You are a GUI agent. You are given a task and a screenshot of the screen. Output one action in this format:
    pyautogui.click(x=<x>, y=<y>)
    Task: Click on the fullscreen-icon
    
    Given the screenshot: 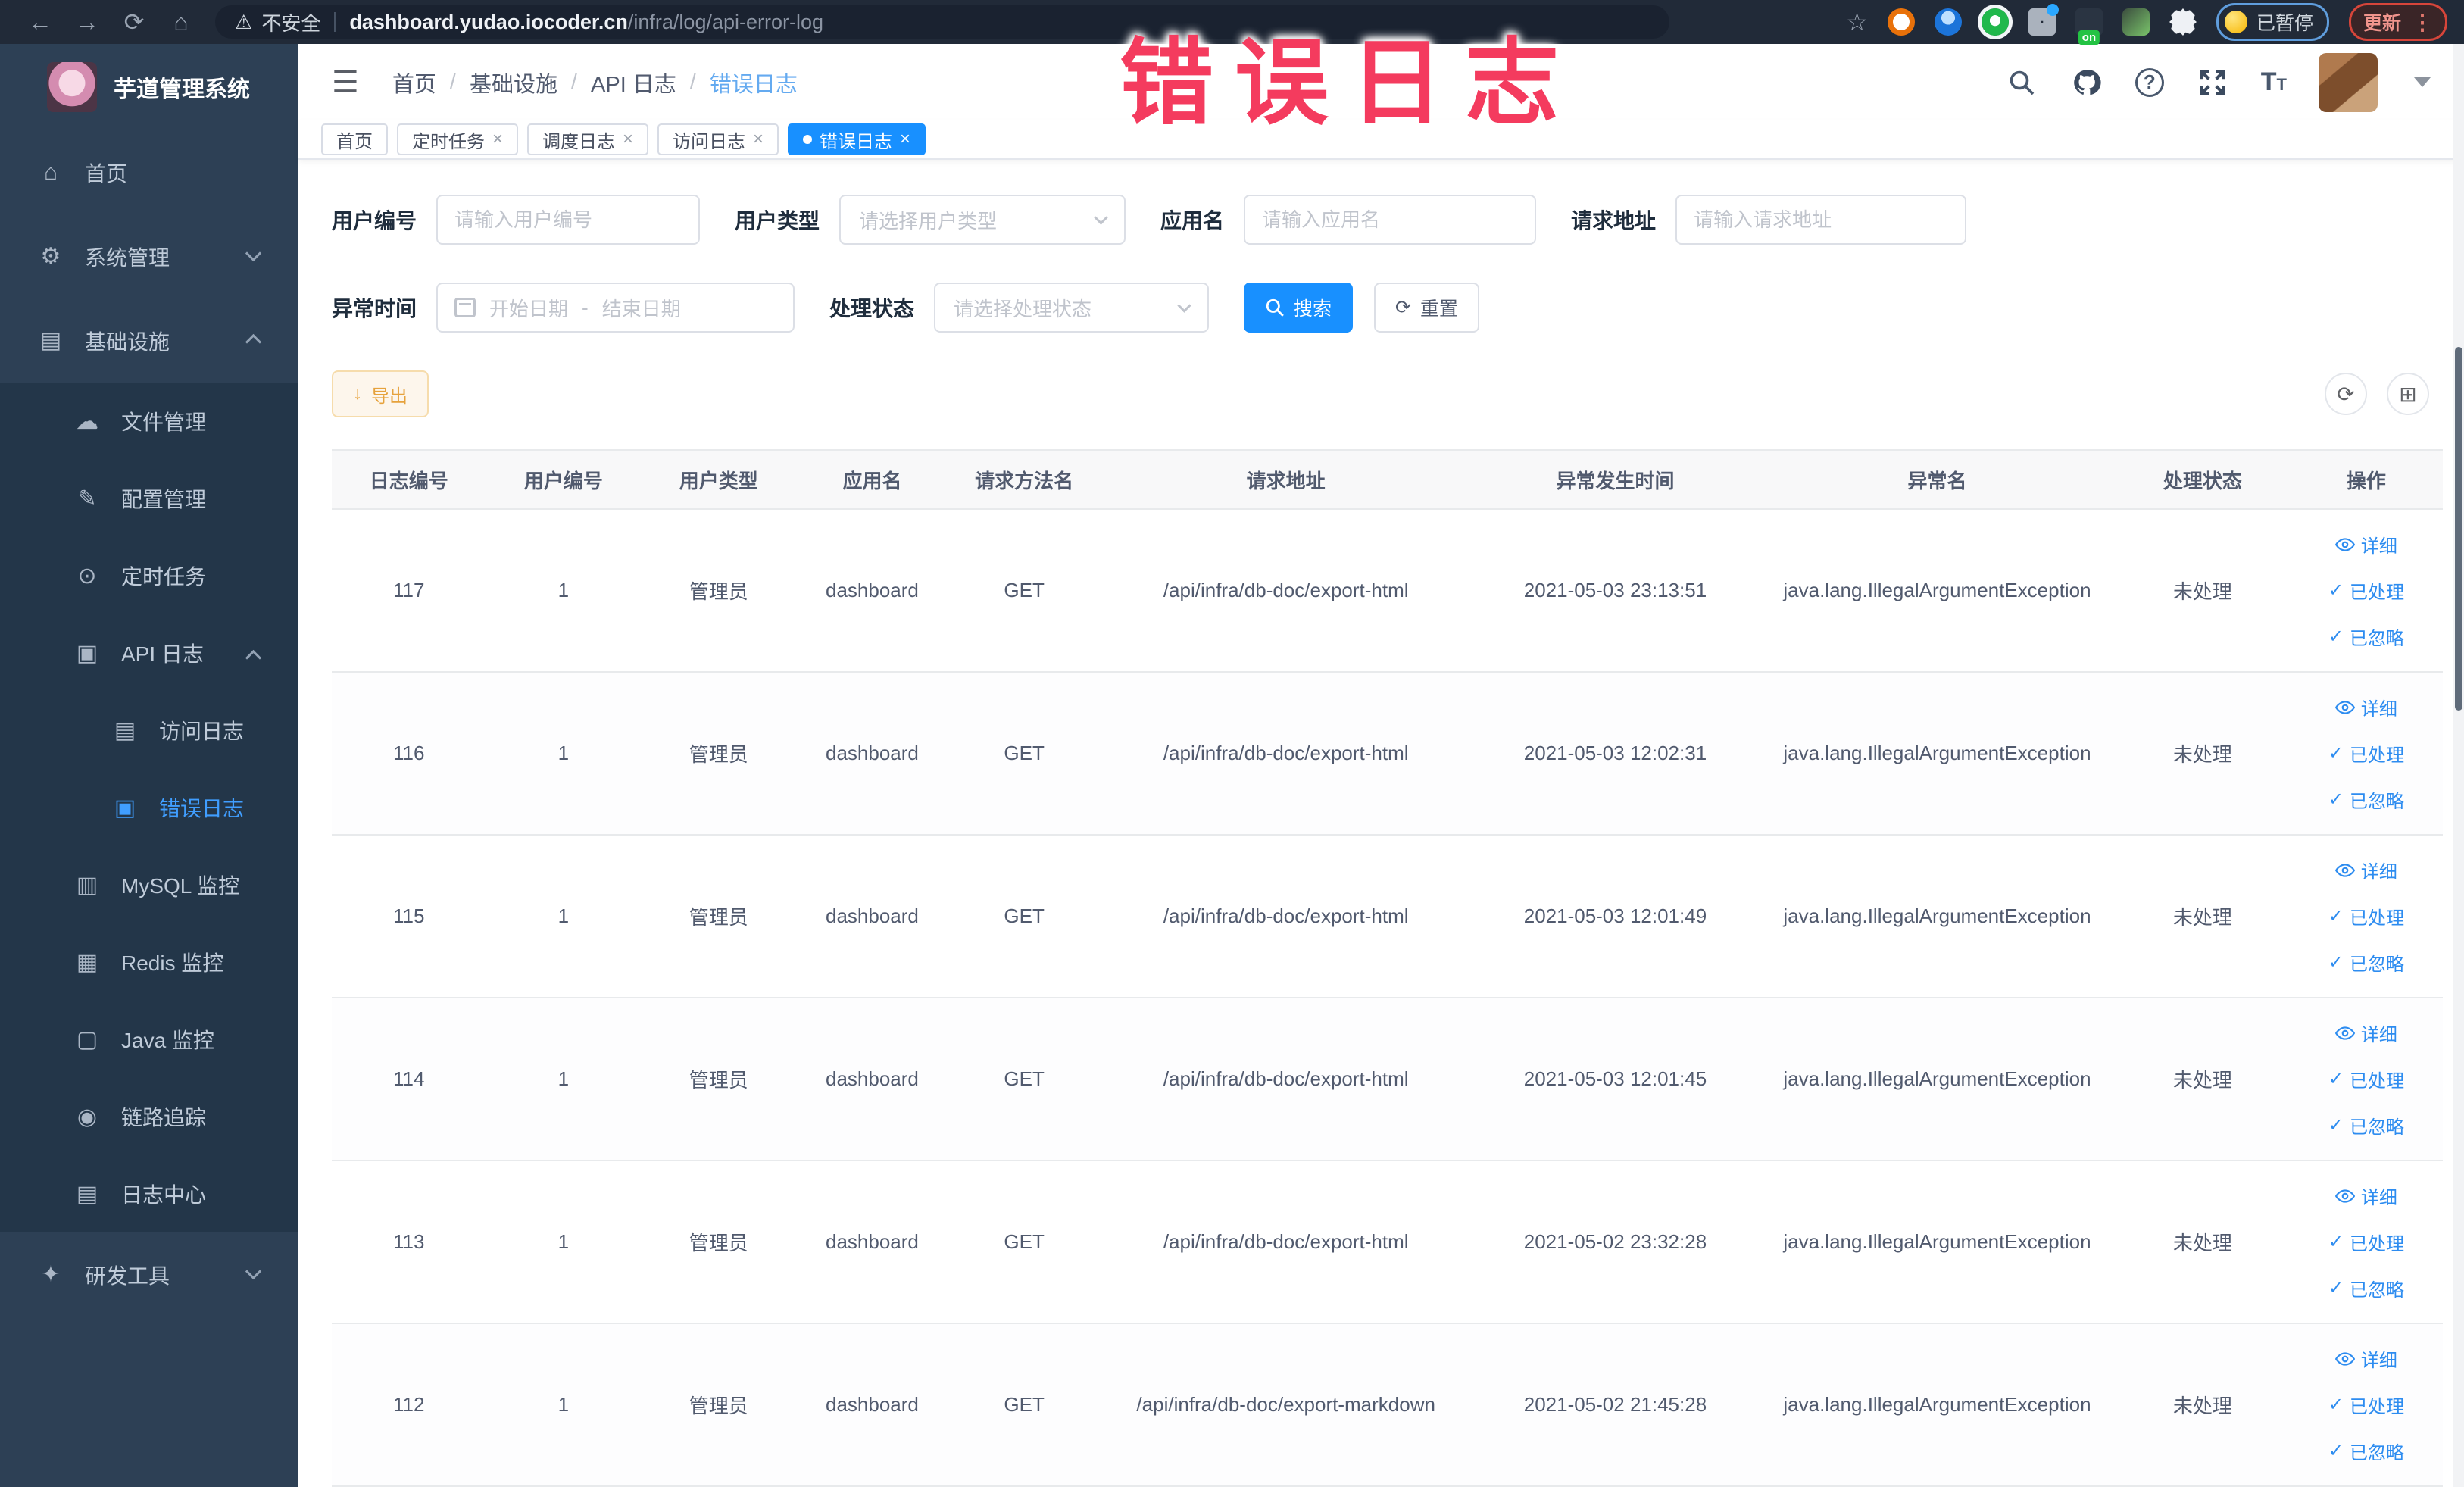 What is the action you would take?
    pyautogui.click(x=2212, y=82)
    